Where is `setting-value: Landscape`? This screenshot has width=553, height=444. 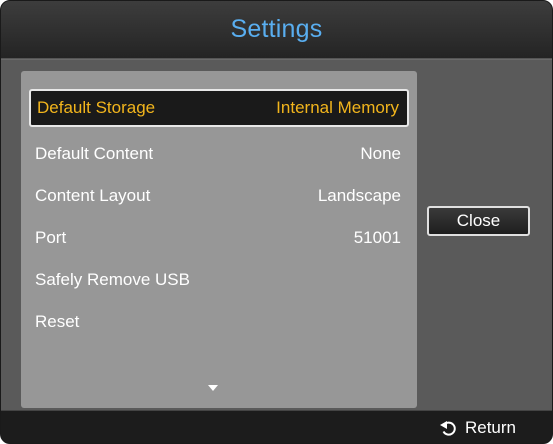 setting-value: Landscape is located at coordinates (359, 195).